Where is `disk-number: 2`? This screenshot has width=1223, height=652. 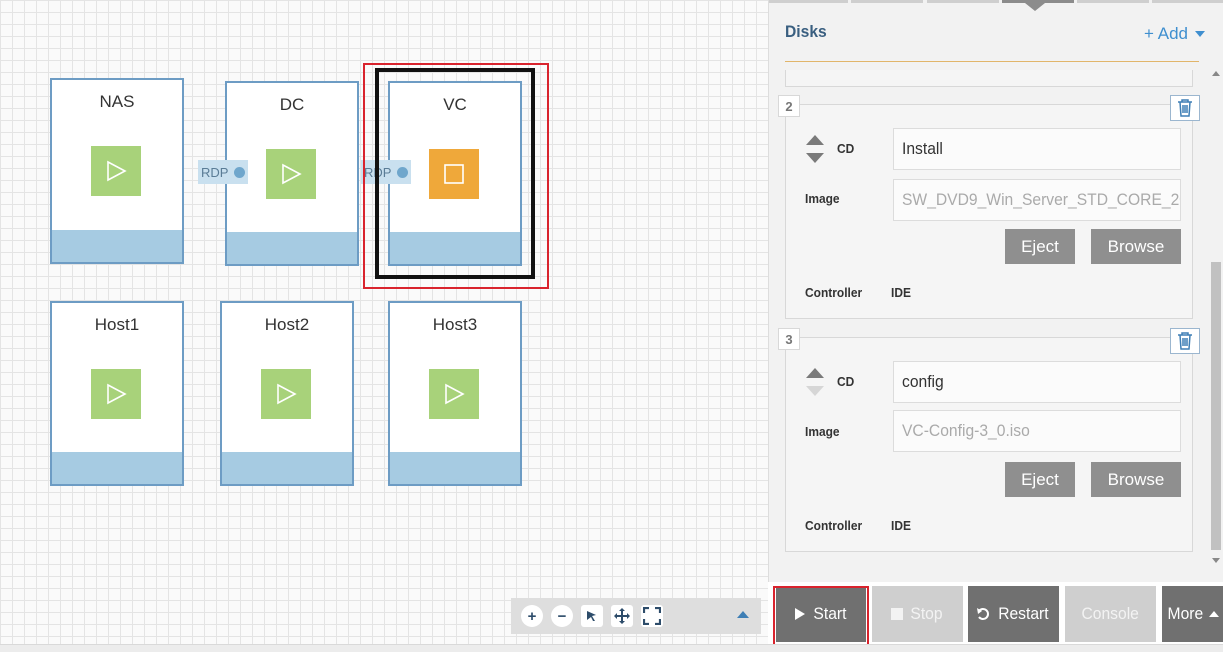
disk-number: 2 is located at coordinates (789, 106).